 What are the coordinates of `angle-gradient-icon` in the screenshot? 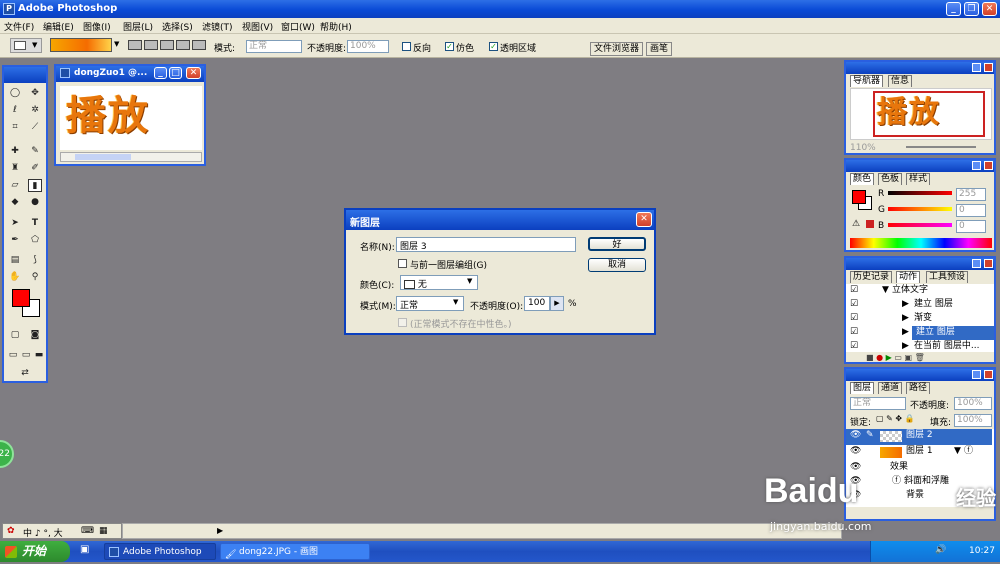 It's located at (167, 45).